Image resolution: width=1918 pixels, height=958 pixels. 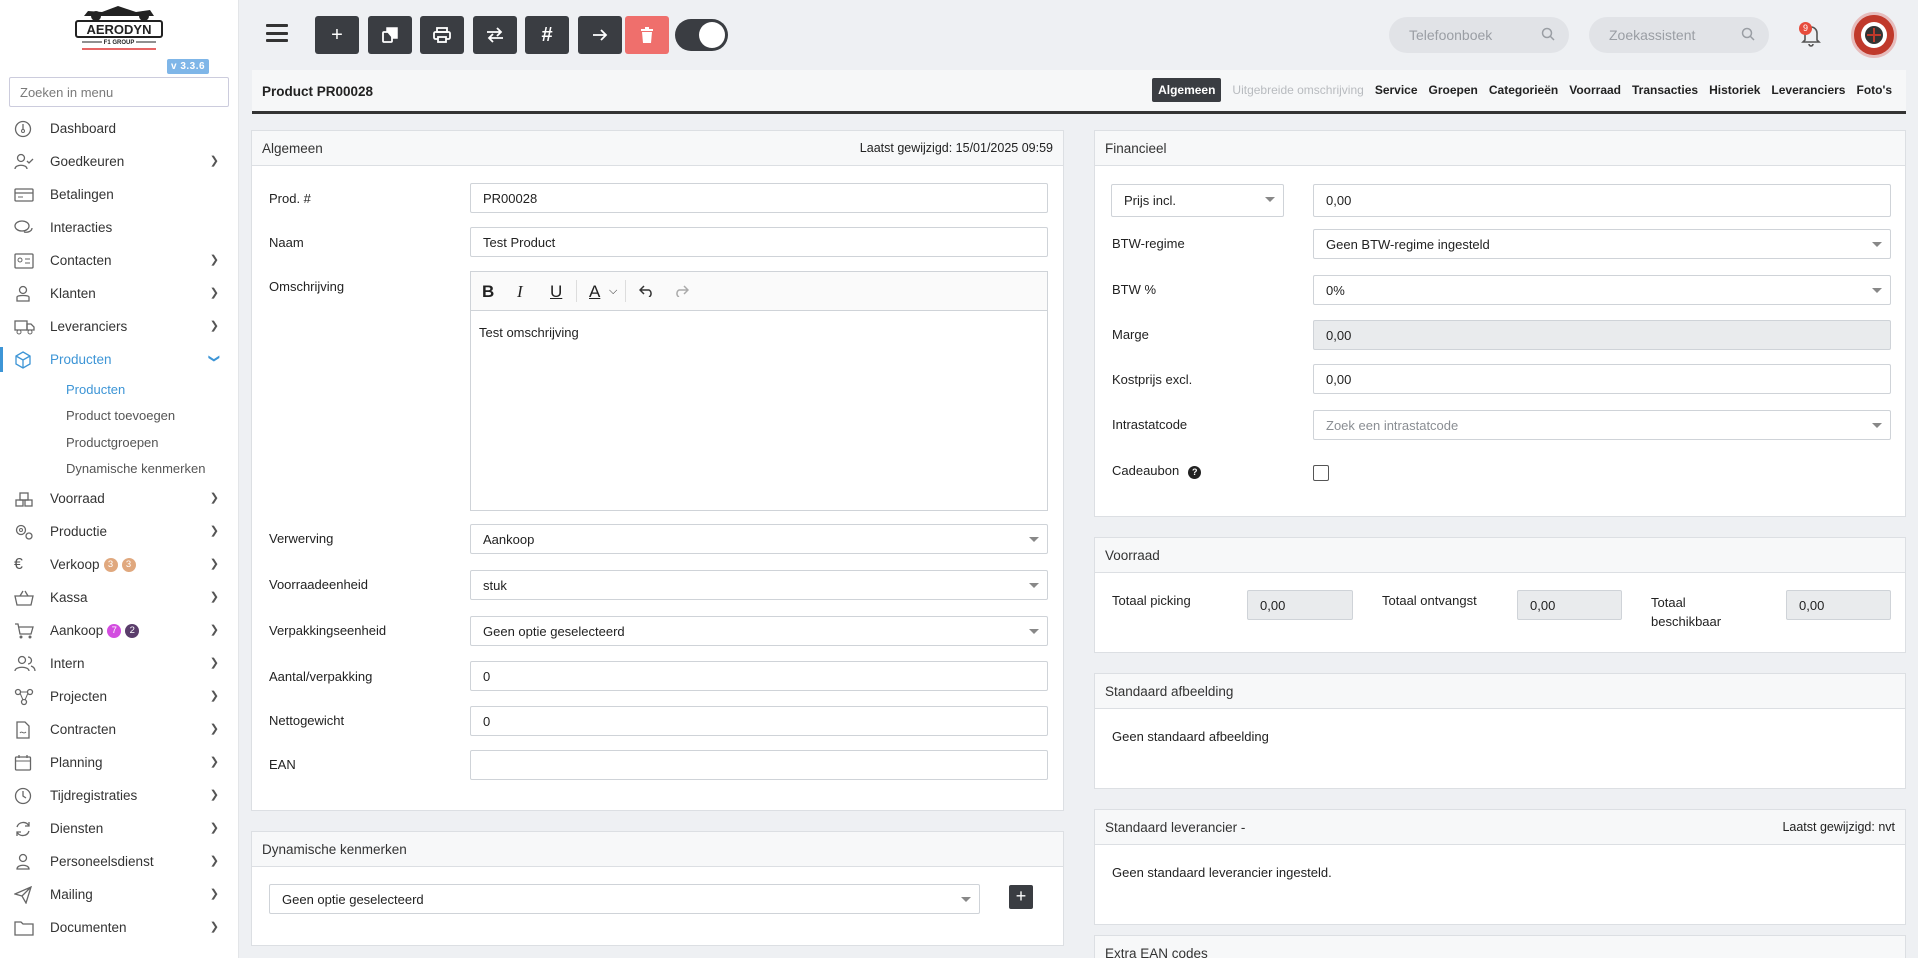 What do you see at coordinates (81, 227) in the screenshot?
I see `sidebar-item-label: Interacties` at bounding box center [81, 227].